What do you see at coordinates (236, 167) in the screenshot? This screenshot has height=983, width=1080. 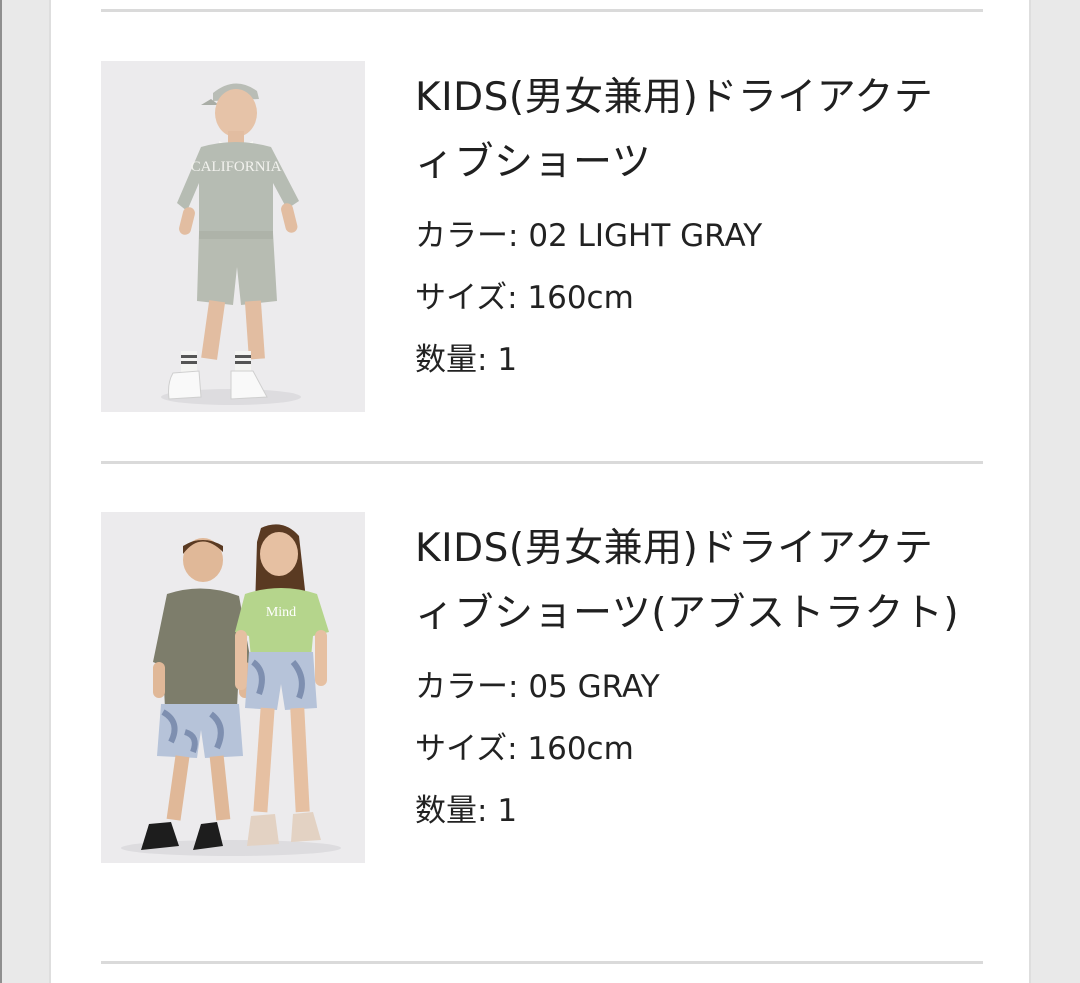 I see `shirt-print-text: CALIFORNIA` at bounding box center [236, 167].